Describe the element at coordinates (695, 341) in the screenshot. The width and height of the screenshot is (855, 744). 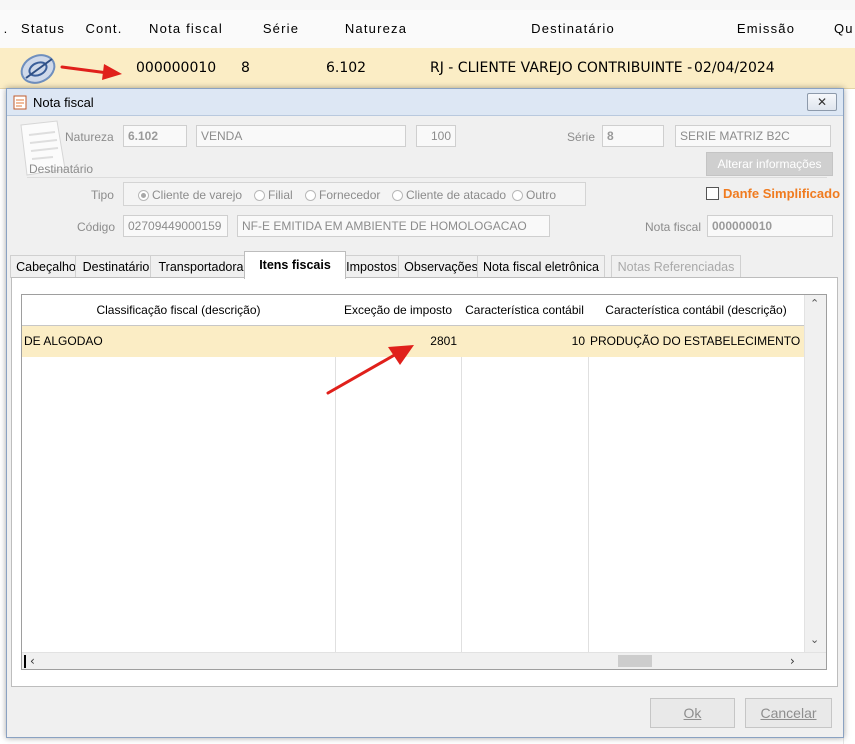
I see `cell-caracteristica-desc: PRODUÇÃO DO ESTABELECIMENTO` at that location.